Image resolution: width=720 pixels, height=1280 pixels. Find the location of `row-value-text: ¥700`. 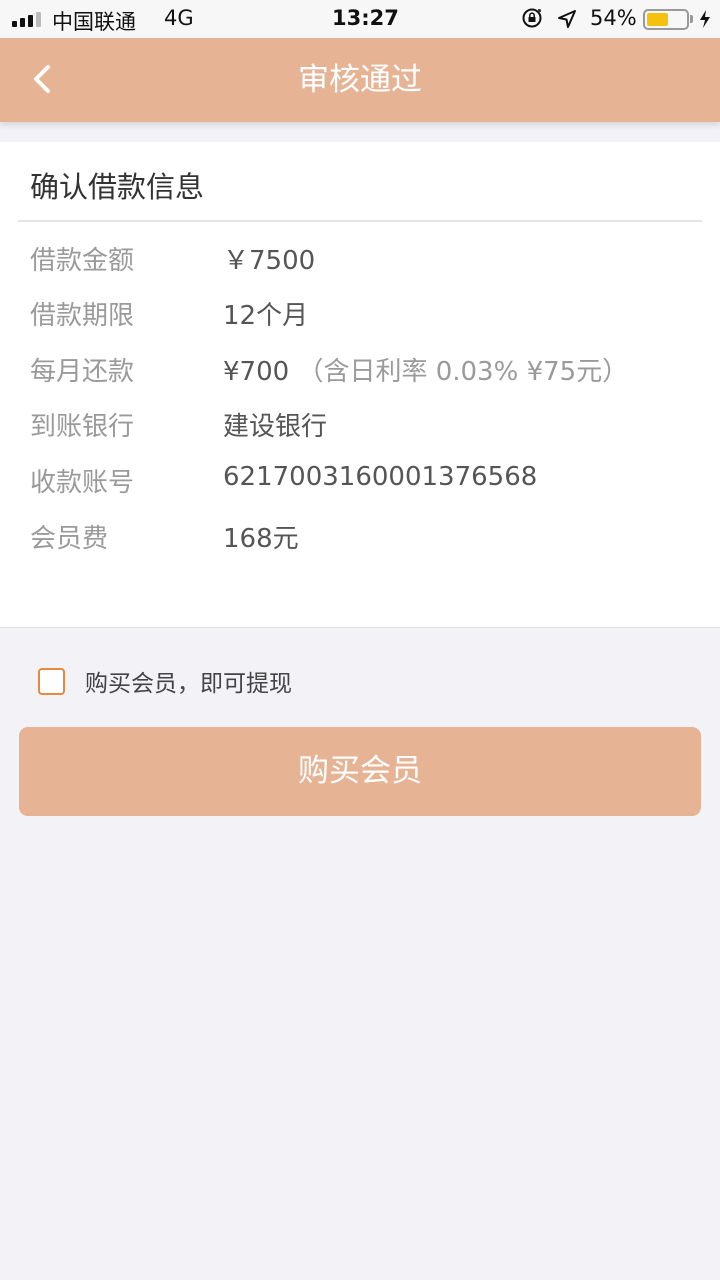

row-value-text: ¥700 is located at coordinates (256, 372).